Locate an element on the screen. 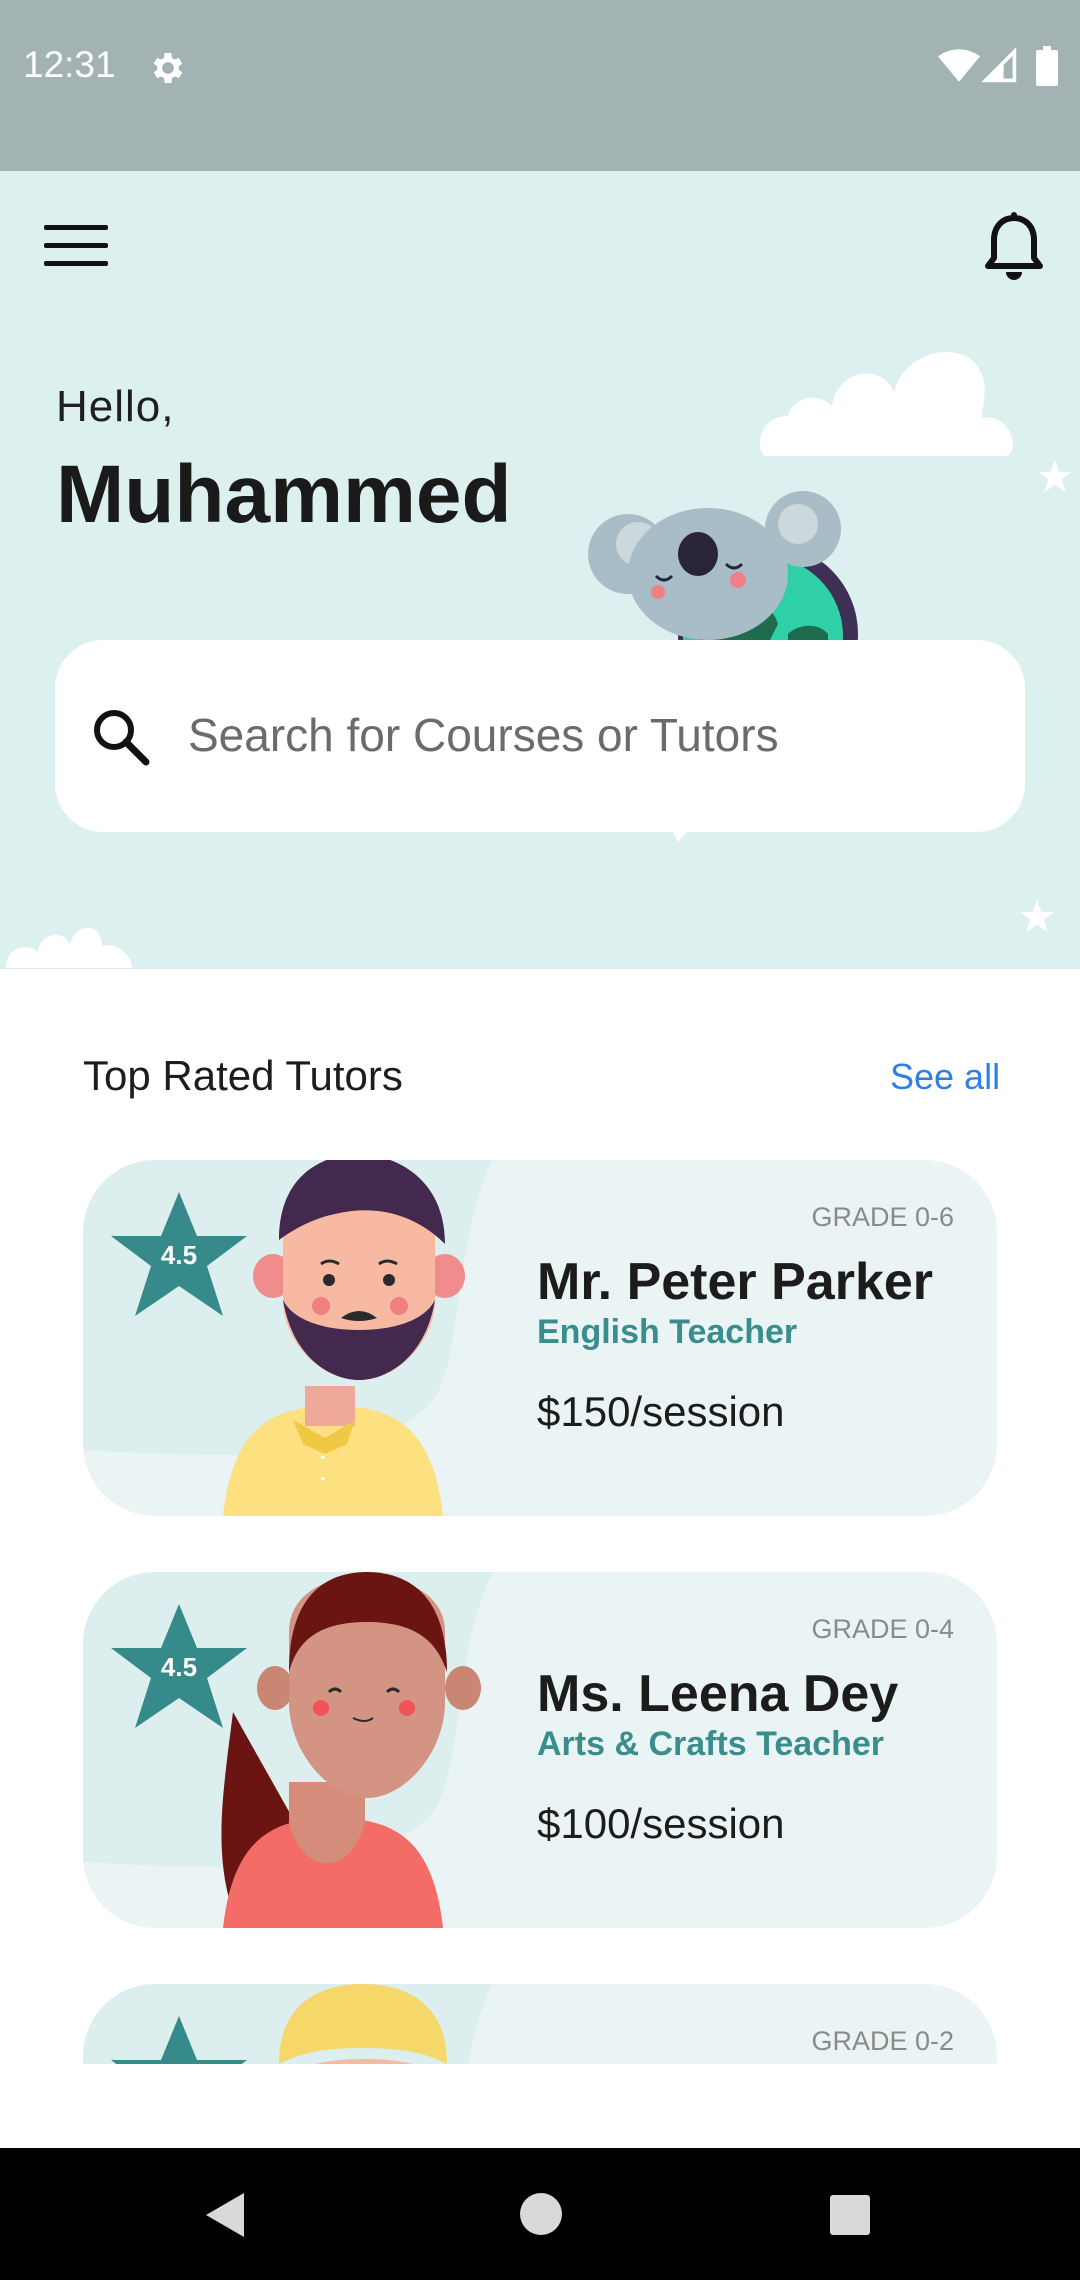 Image resolution: width=1080 pixels, height=2280 pixels. battery-icon is located at coordinates (1047, 66).